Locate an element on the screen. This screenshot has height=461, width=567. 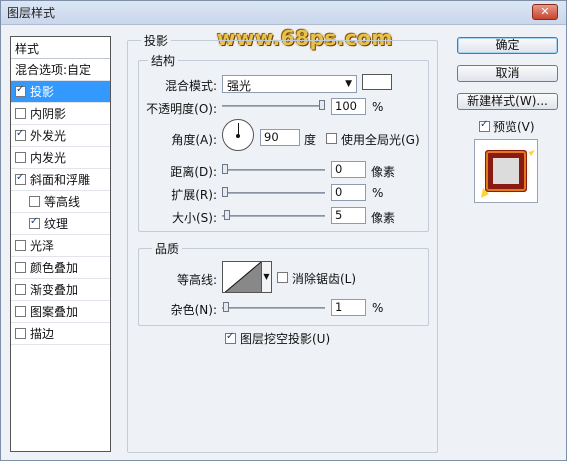
ok-button: 确定 is located at coordinates (507, 45).